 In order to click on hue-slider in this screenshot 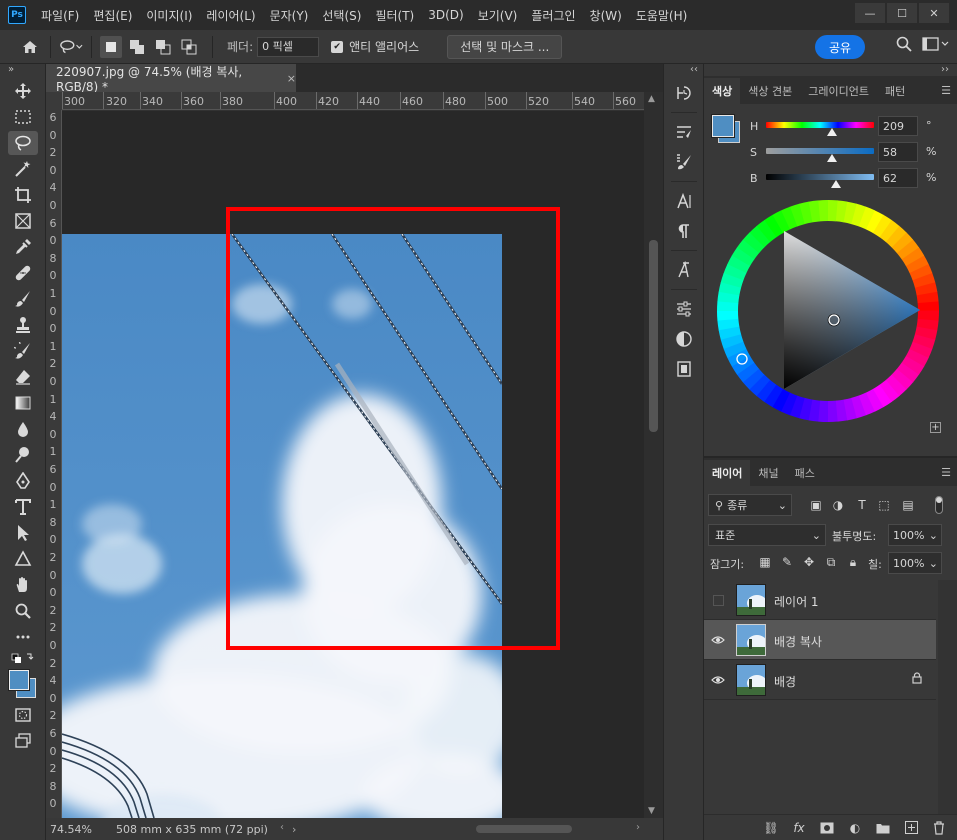, I will do `click(820, 125)`.